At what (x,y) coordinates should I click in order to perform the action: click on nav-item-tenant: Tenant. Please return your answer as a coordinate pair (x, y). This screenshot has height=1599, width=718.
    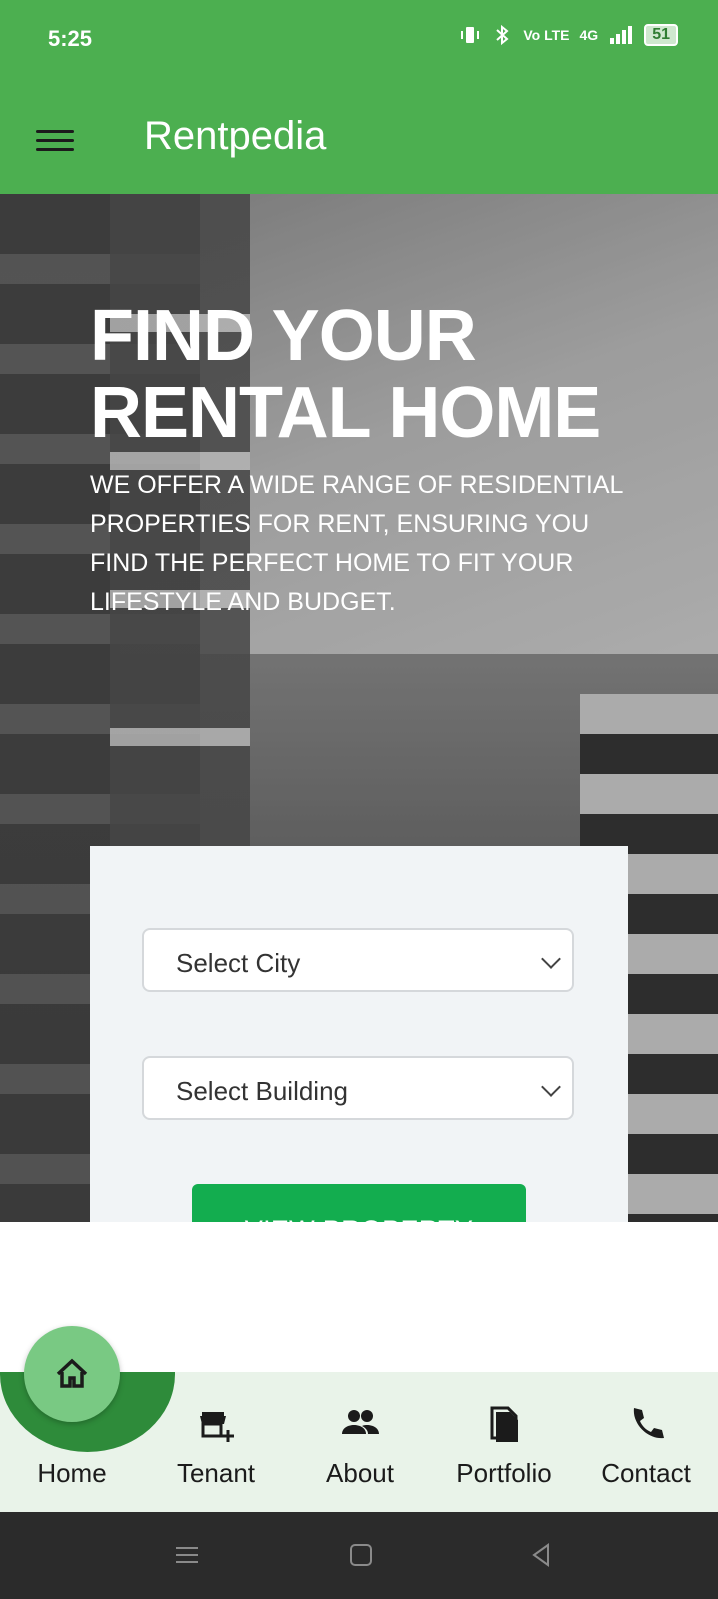
    Looking at the image, I should click on (216, 1442).